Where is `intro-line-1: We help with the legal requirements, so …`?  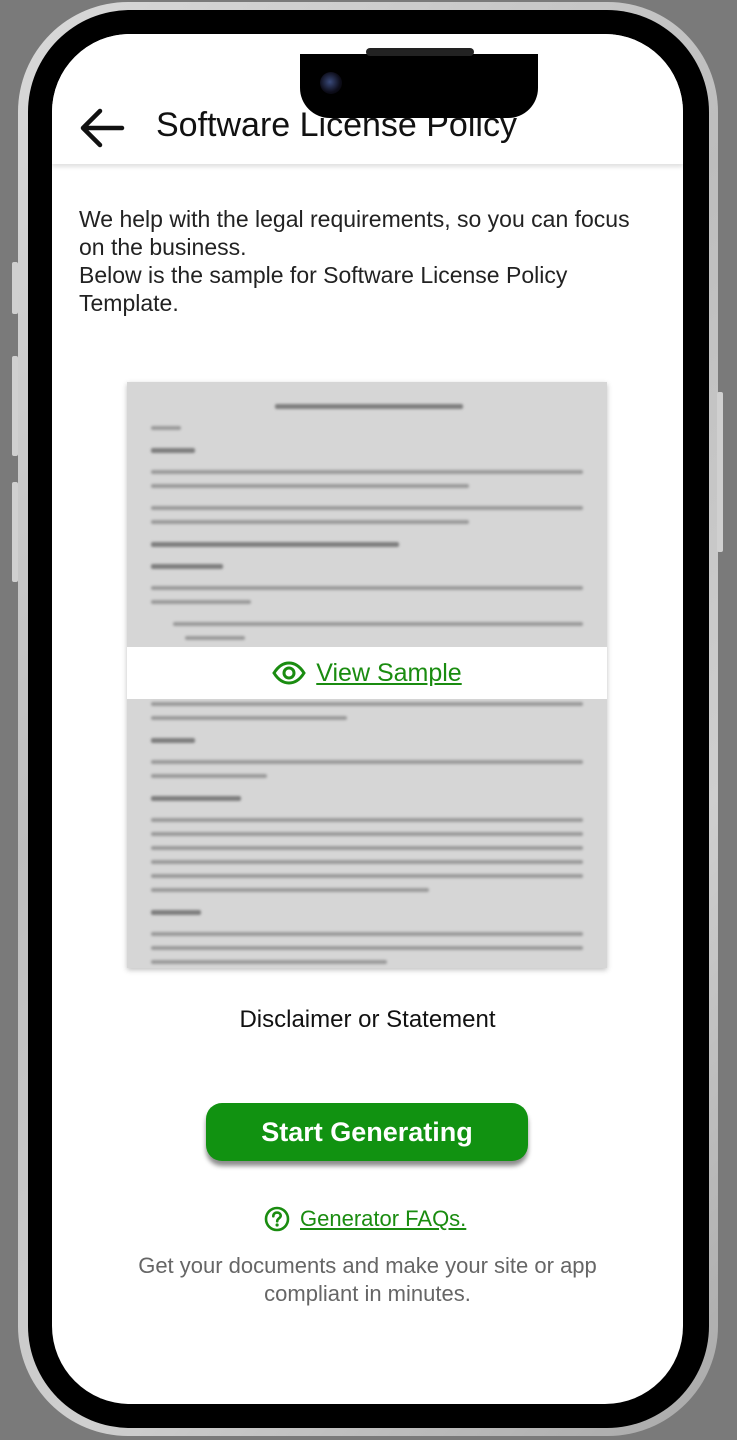 intro-line-1: We help with the legal requirements, so … is located at coordinates (354, 233).